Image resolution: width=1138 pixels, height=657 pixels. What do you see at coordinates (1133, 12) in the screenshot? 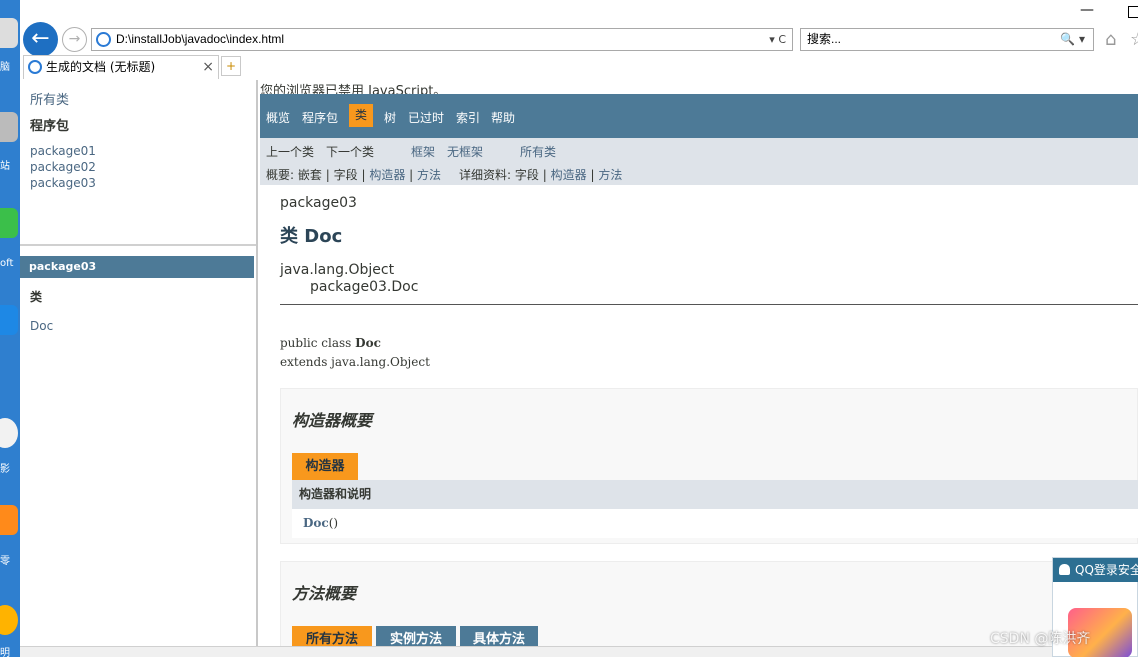
I see `maximize-button` at bounding box center [1133, 12].